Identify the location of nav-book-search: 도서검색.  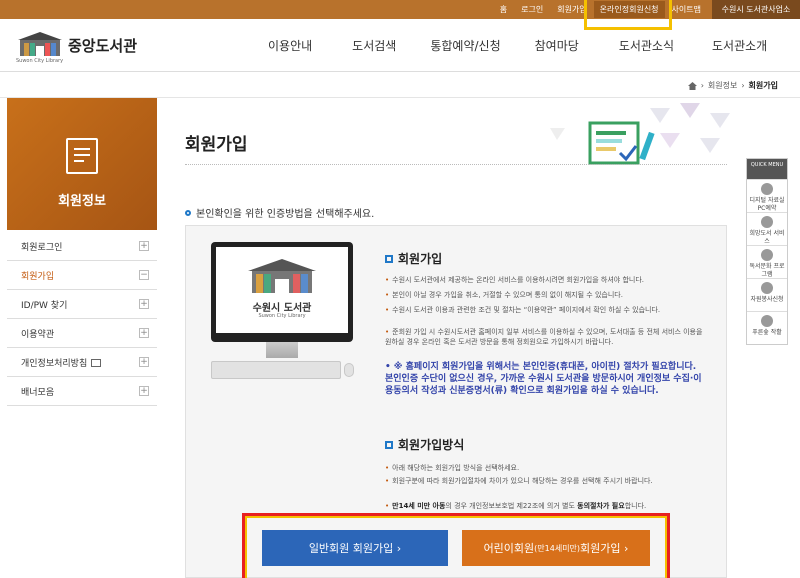
(374, 45).